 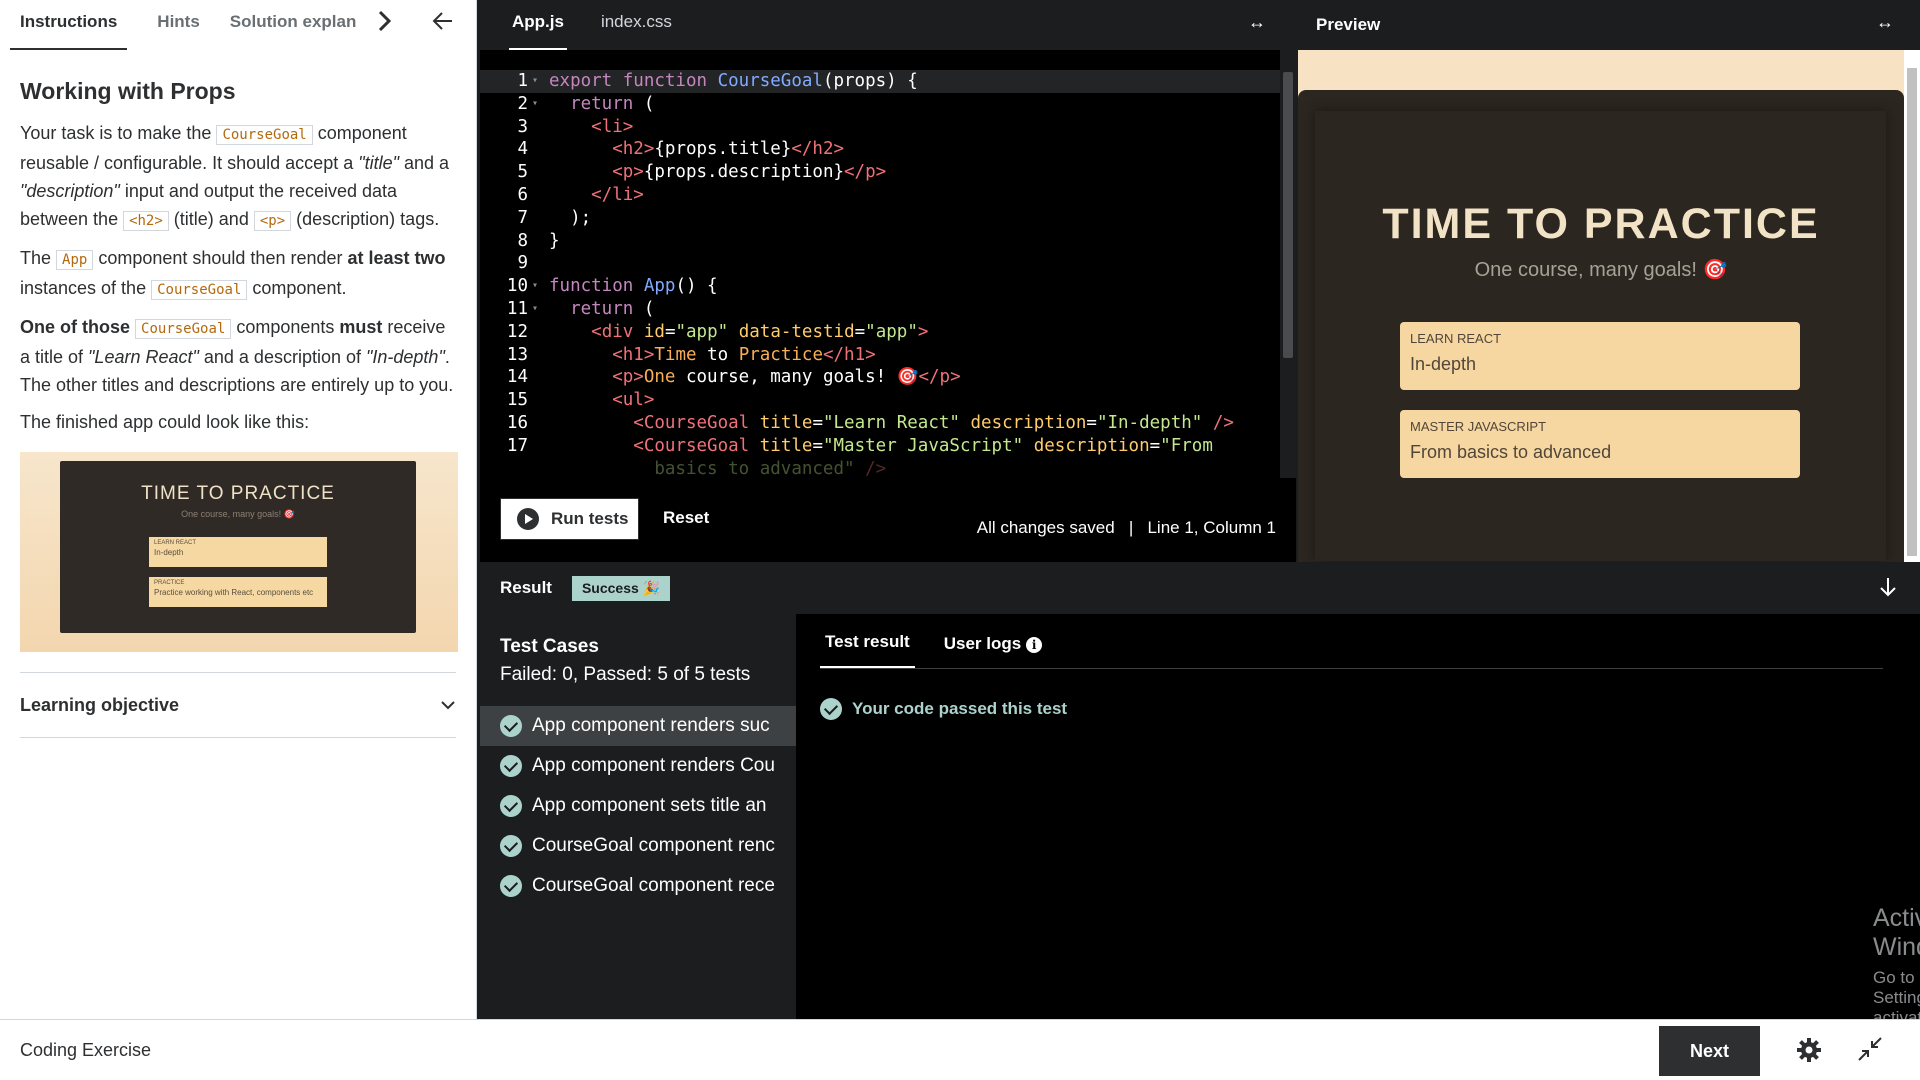 I want to click on passed-message: Your code passed this test, so click(x=943, y=709).